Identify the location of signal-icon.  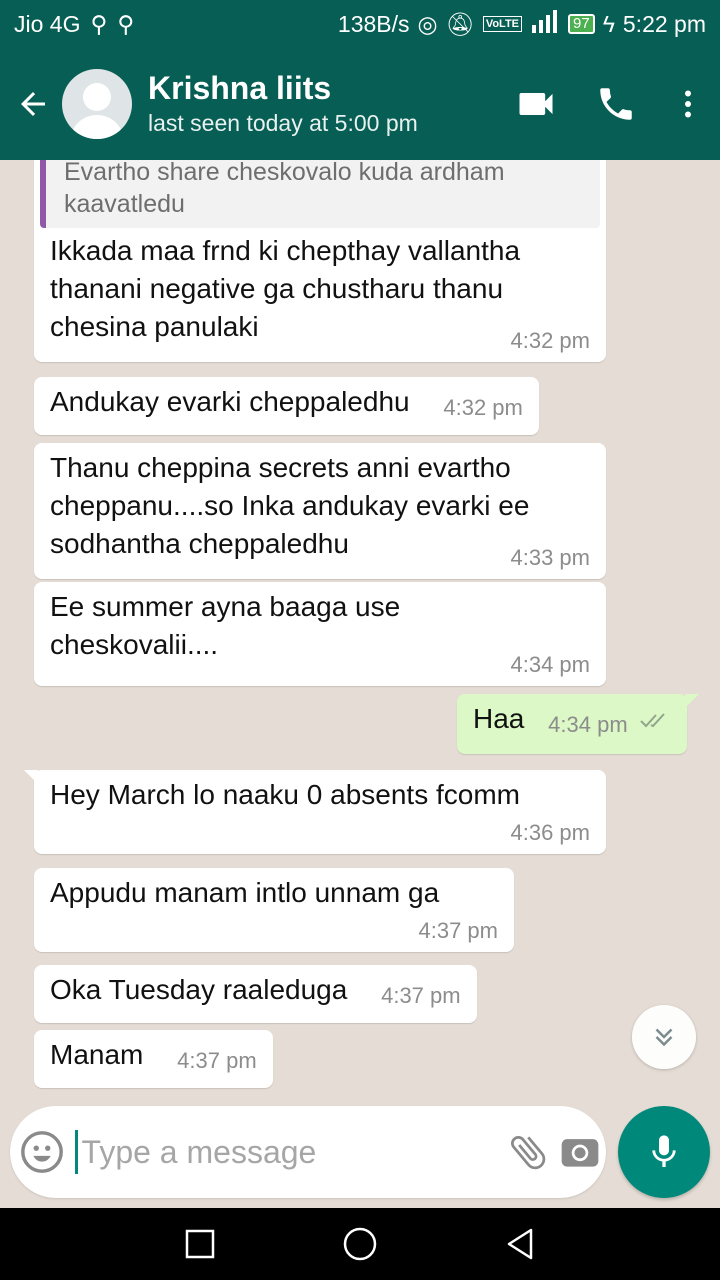
(545, 24).